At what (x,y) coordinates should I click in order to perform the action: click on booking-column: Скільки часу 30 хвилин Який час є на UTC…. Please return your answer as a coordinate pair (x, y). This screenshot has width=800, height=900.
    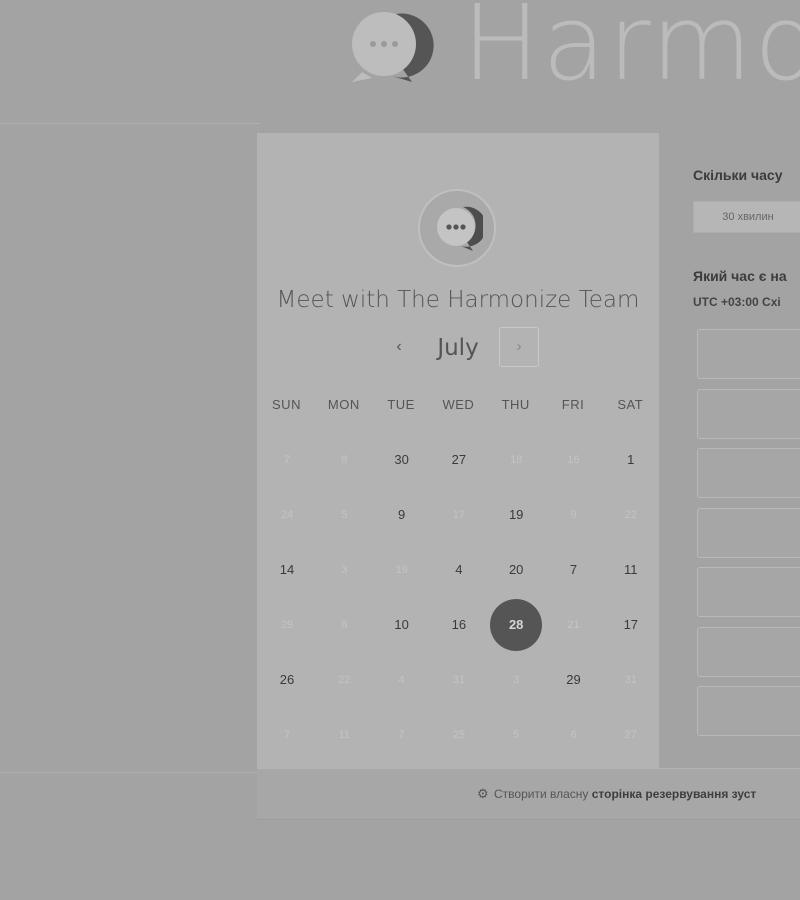
    Looking at the image, I should click on (729, 450).